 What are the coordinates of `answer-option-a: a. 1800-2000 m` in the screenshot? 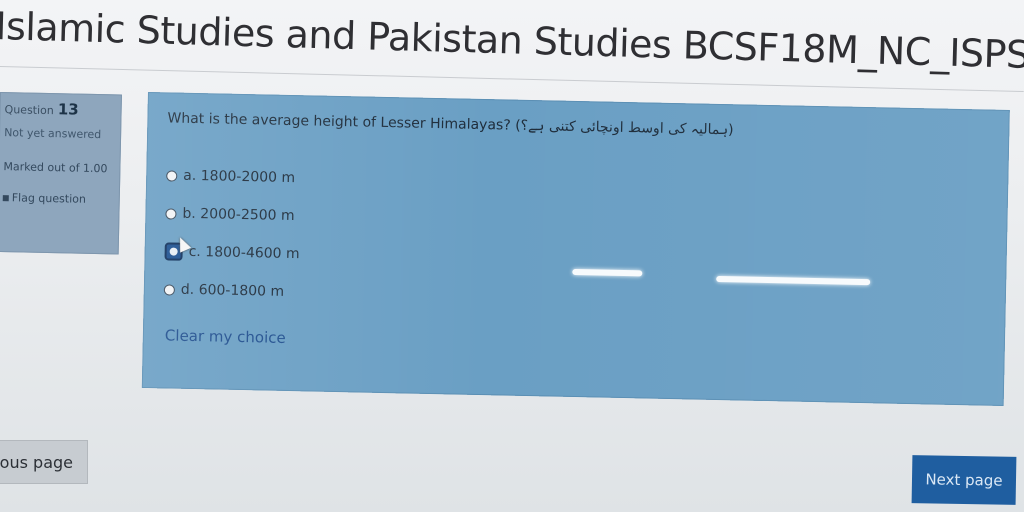 It's located at (234, 176).